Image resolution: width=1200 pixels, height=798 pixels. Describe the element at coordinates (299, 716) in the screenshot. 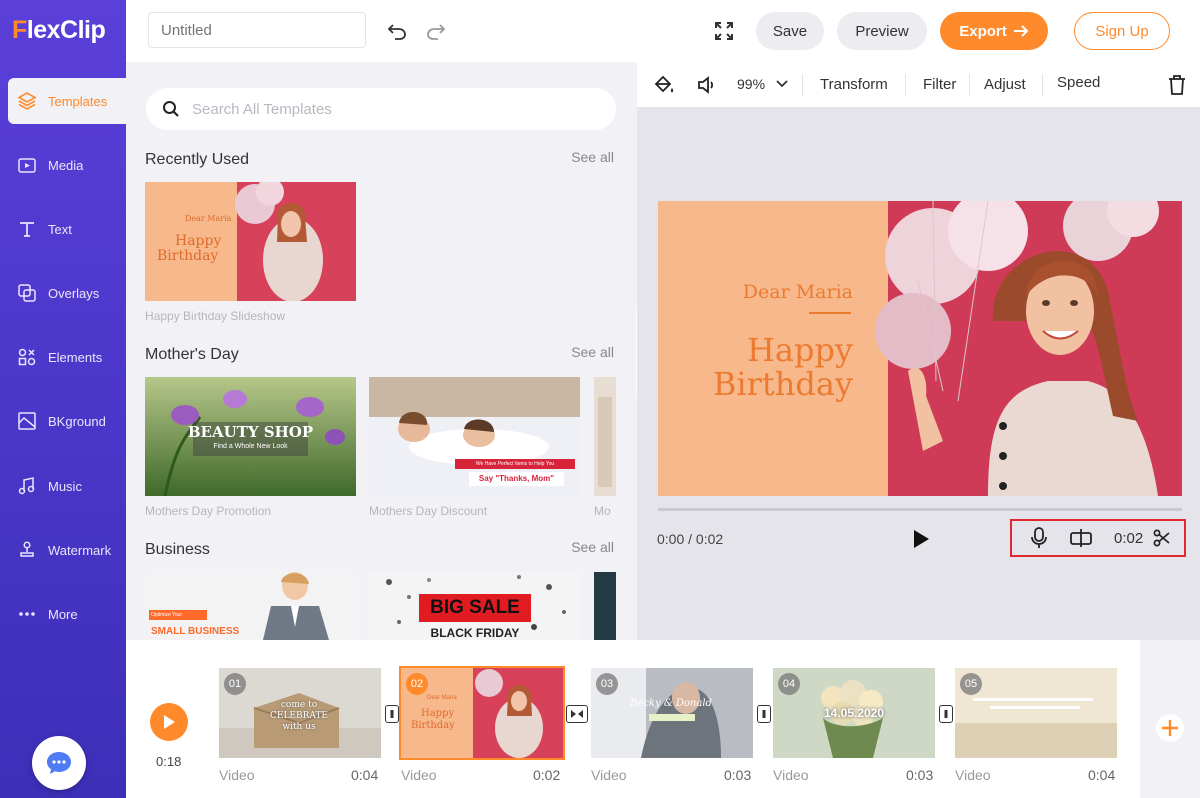

I see `clip-text: come to CELEBRATE with us` at that location.